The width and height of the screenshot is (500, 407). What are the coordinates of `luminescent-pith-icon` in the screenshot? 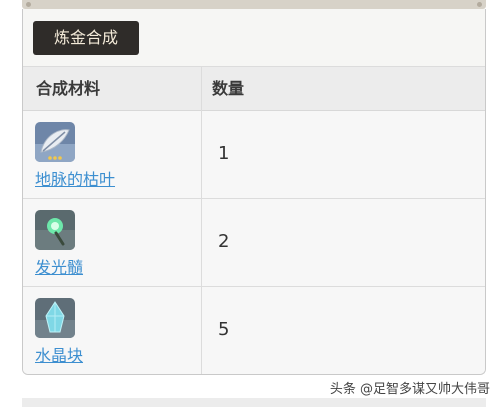 It's located at (55, 230).